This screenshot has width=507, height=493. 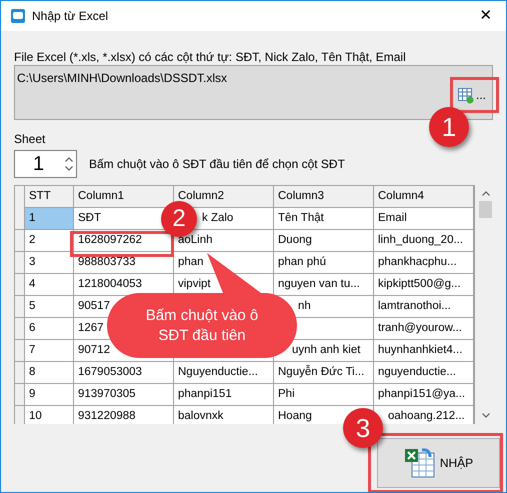 What do you see at coordinates (124, 395) in the screenshot?
I see `table-cell: 913970305` at bounding box center [124, 395].